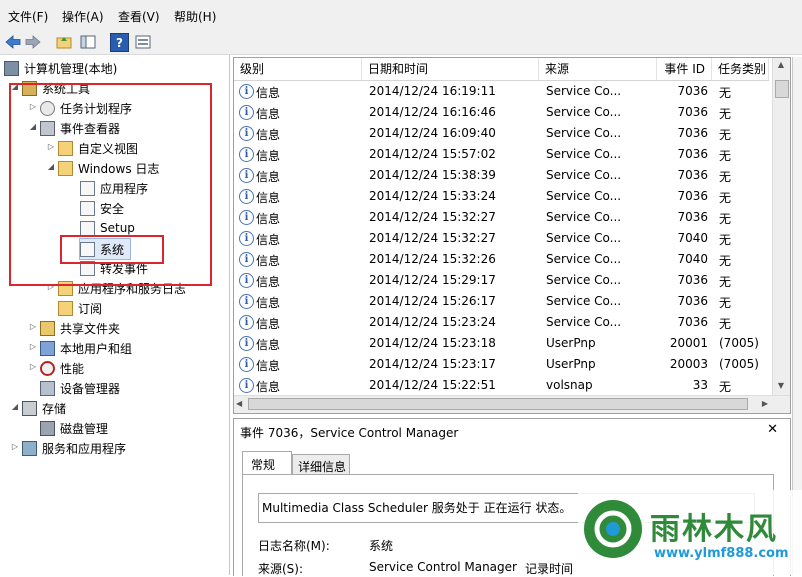 Image resolution: width=802 pixels, height=577 pixels. What do you see at coordinates (432, 91) in the screenshot?
I see `event-datetime: 2014/12/24 16:19:11` at bounding box center [432, 91].